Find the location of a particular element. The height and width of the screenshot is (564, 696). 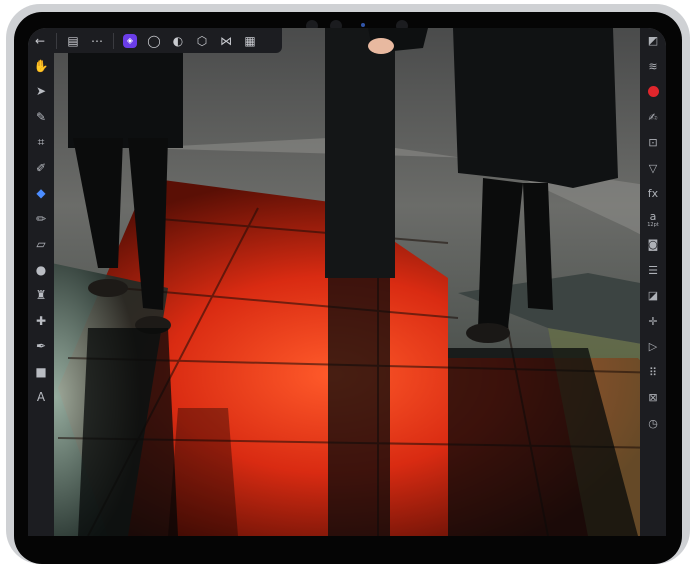

brushes-studio: ✍ is located at coordinates (653, 118).